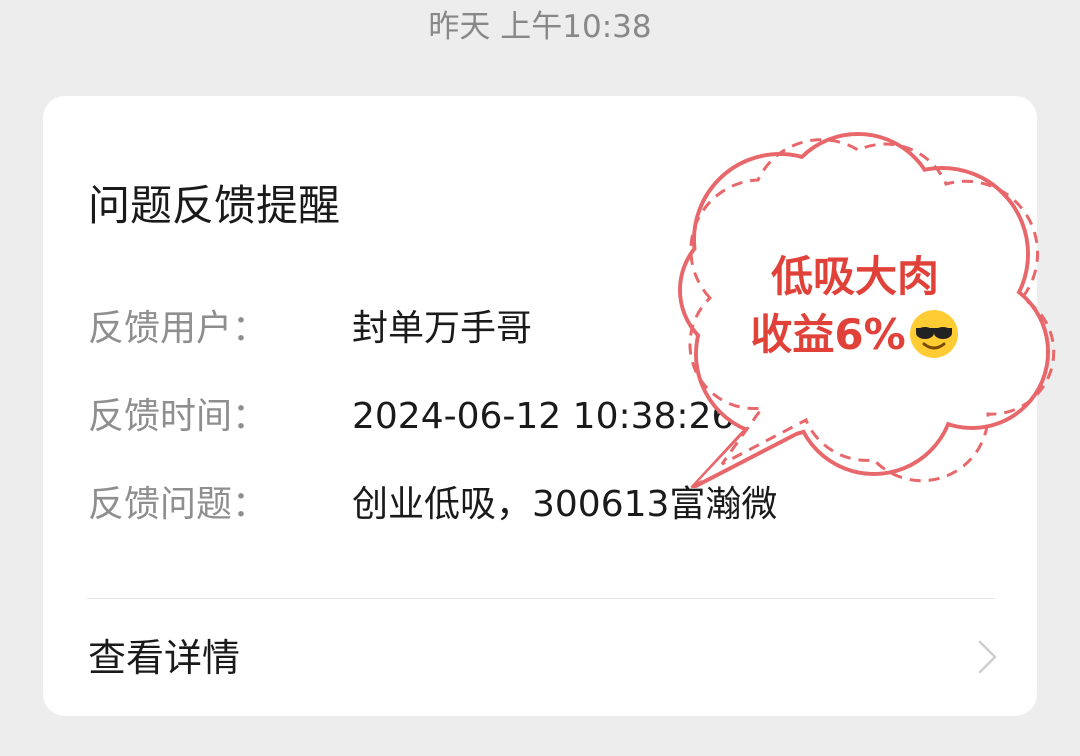 The height and width of the screenshot is (756, 1080). Describe the element at coordinates (933, 333) in the screenshot. I see `sunglasses-emoji-icon` at that location.